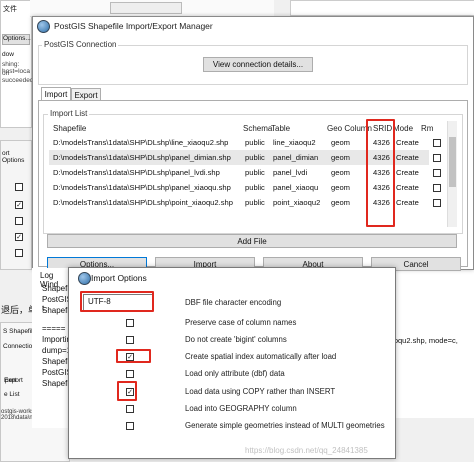 The width and height of the screenshot is (474, 462). Describe the element at coordinates (10, 9) in the screenshot. I see `bg-menu-label: 文件` at that location.